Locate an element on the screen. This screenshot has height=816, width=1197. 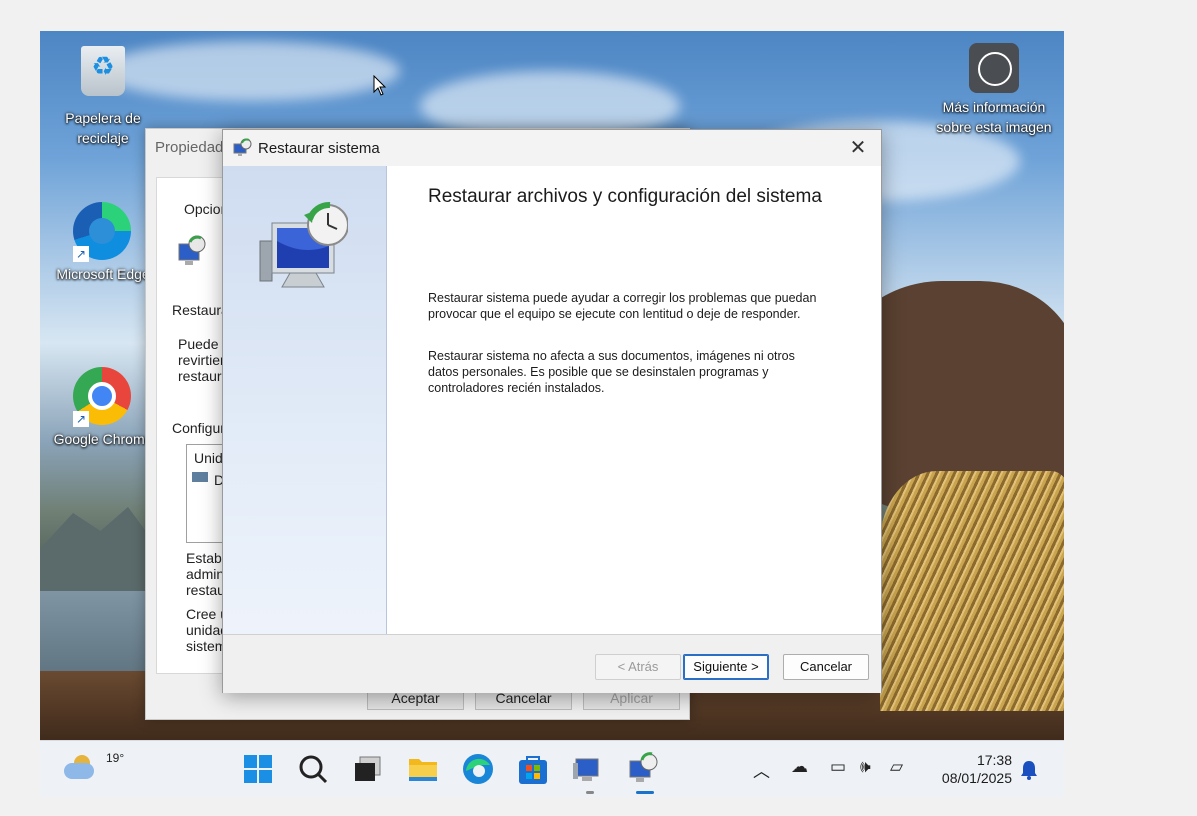
search-icon is located at coordinates (313, 769).